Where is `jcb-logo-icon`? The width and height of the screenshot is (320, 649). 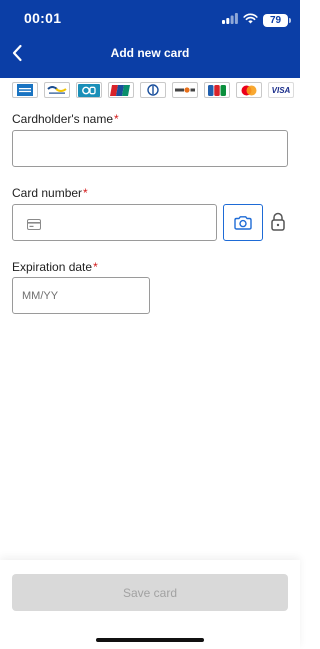 jcb-logo-icon is located at coordinates (217, 90).